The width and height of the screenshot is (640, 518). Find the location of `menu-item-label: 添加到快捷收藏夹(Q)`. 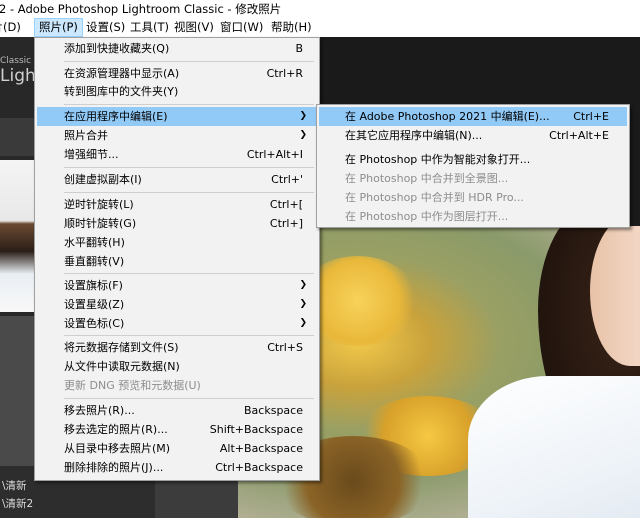

menu-item-label: 添加到快捷收藏夹(Q) is located at coordinates (117, 48).